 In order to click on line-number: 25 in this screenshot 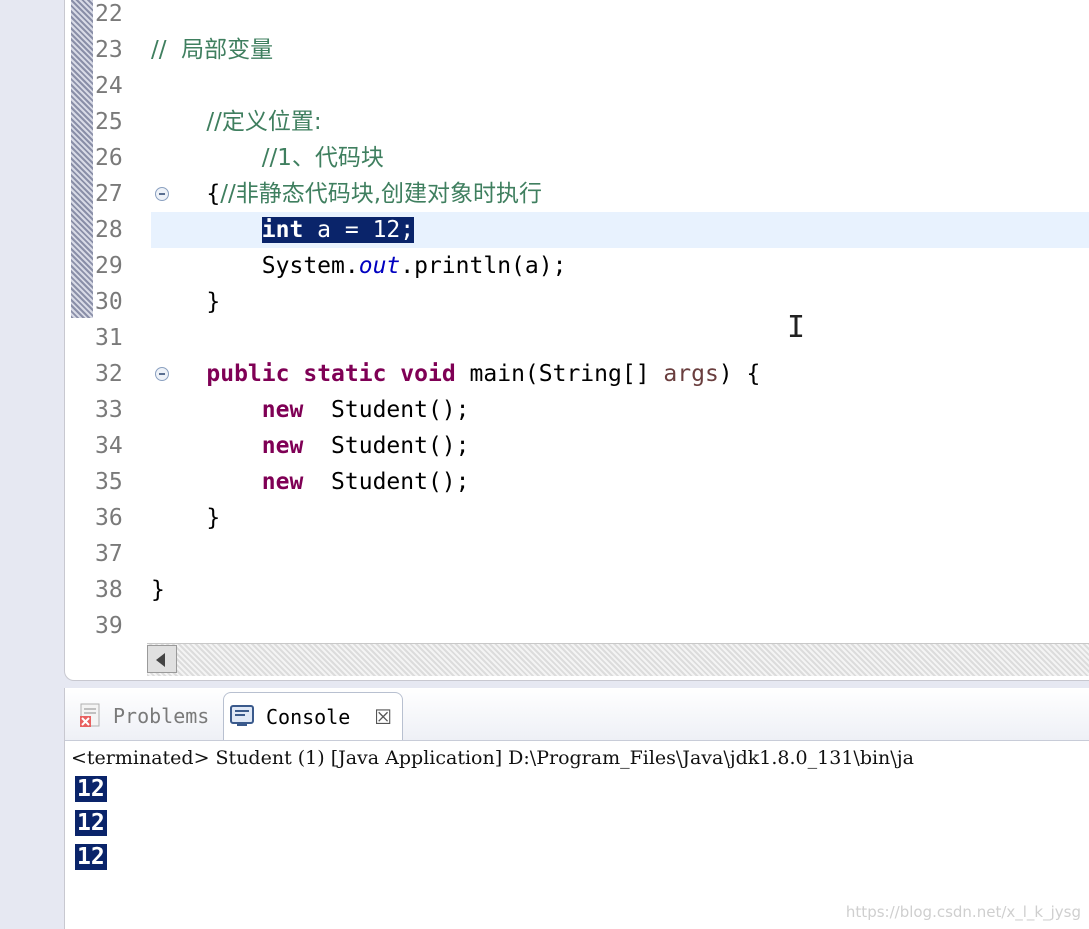, I will do `click(109, 122)`.